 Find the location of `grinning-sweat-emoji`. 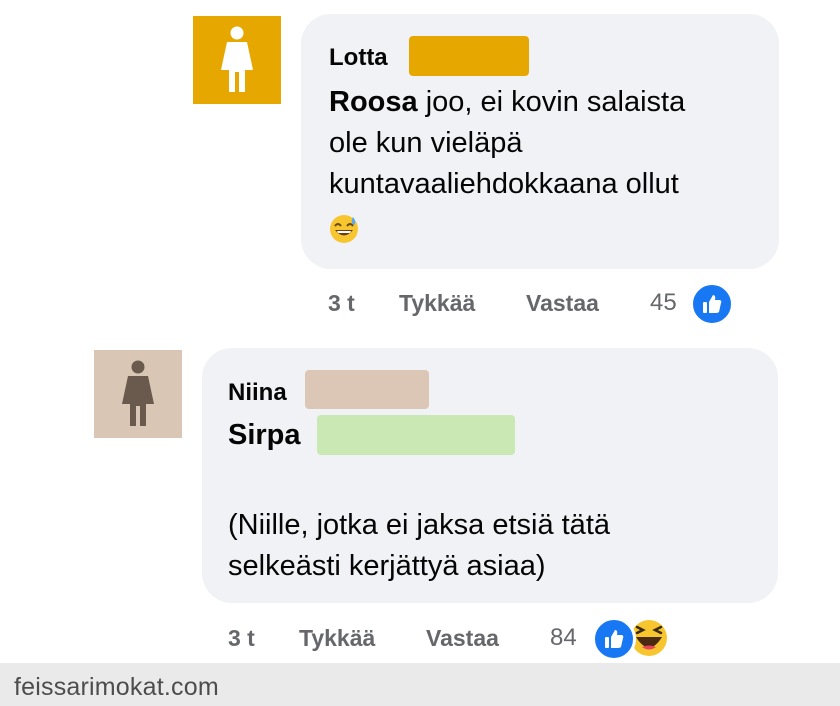

grinning-sweat-emoji is located at coordinates (344, 229).